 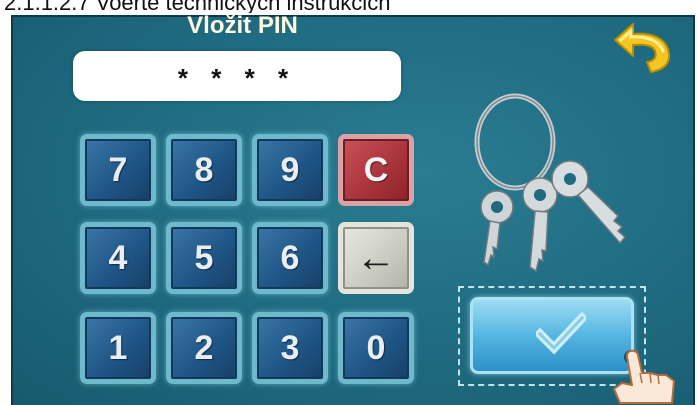 I want to click on backspace-button: ←, so click(x=376, y=258).